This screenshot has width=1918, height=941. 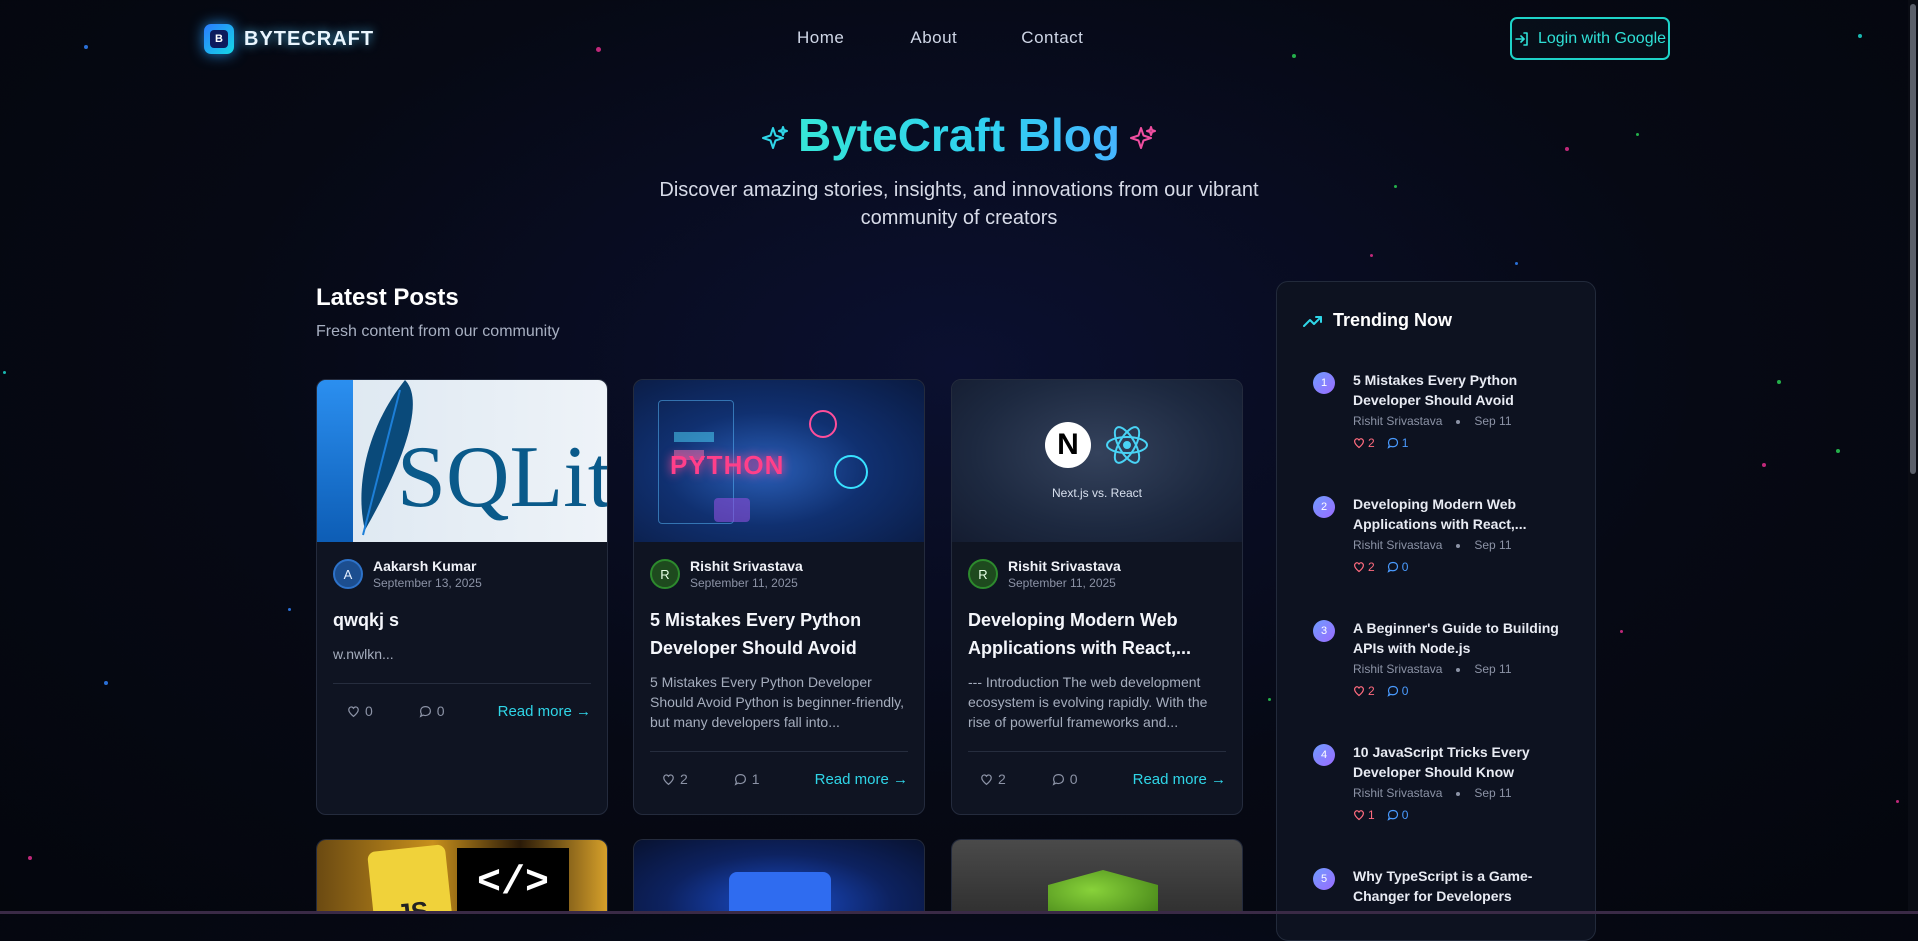 What do you see at coordinates (780, 893) in the screenshot?
I see `app-tile-icon` at bounding box center [780, 893].